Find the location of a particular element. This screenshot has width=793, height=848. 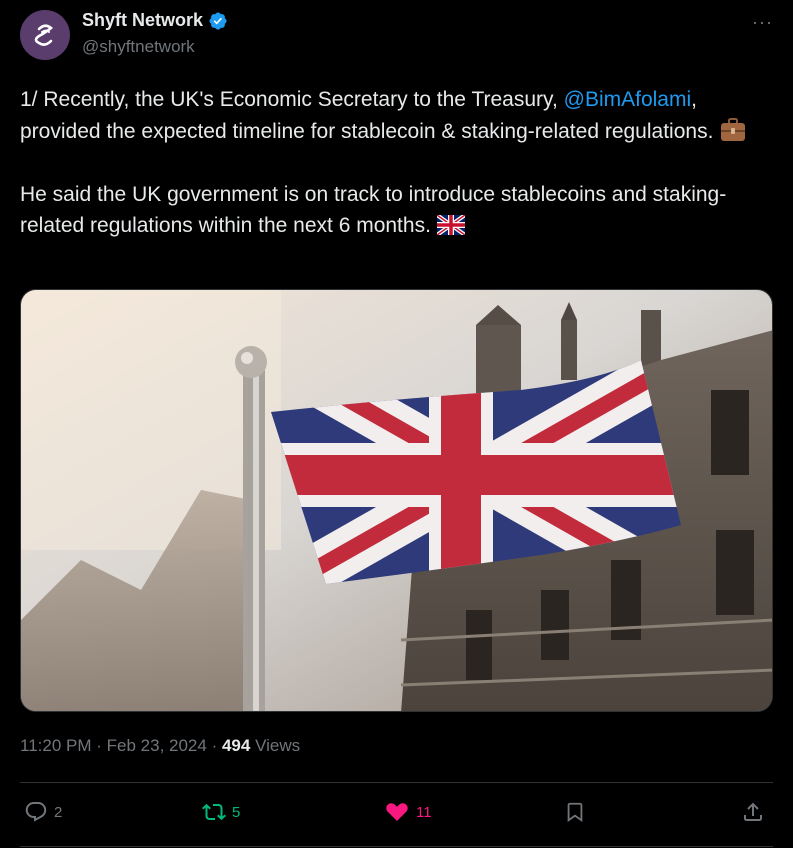

more-options-icon: ··· is located at coordinates (762, 22).